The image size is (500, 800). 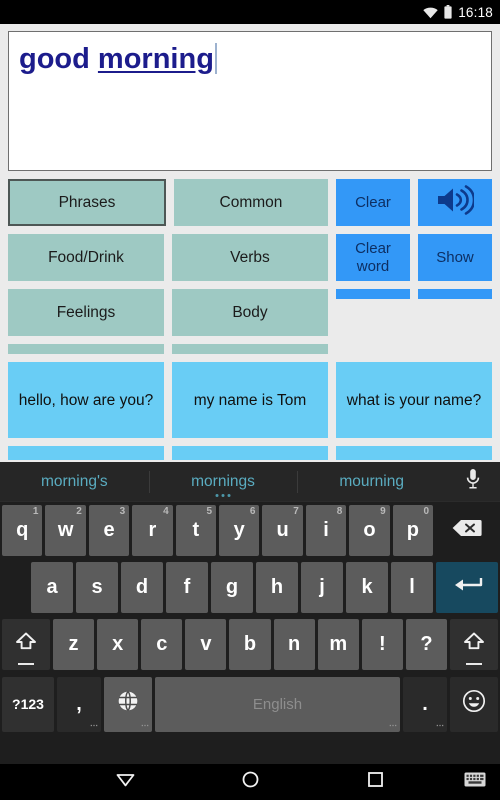 I want to click on key-i: 8i, so click(x=326, y=530).